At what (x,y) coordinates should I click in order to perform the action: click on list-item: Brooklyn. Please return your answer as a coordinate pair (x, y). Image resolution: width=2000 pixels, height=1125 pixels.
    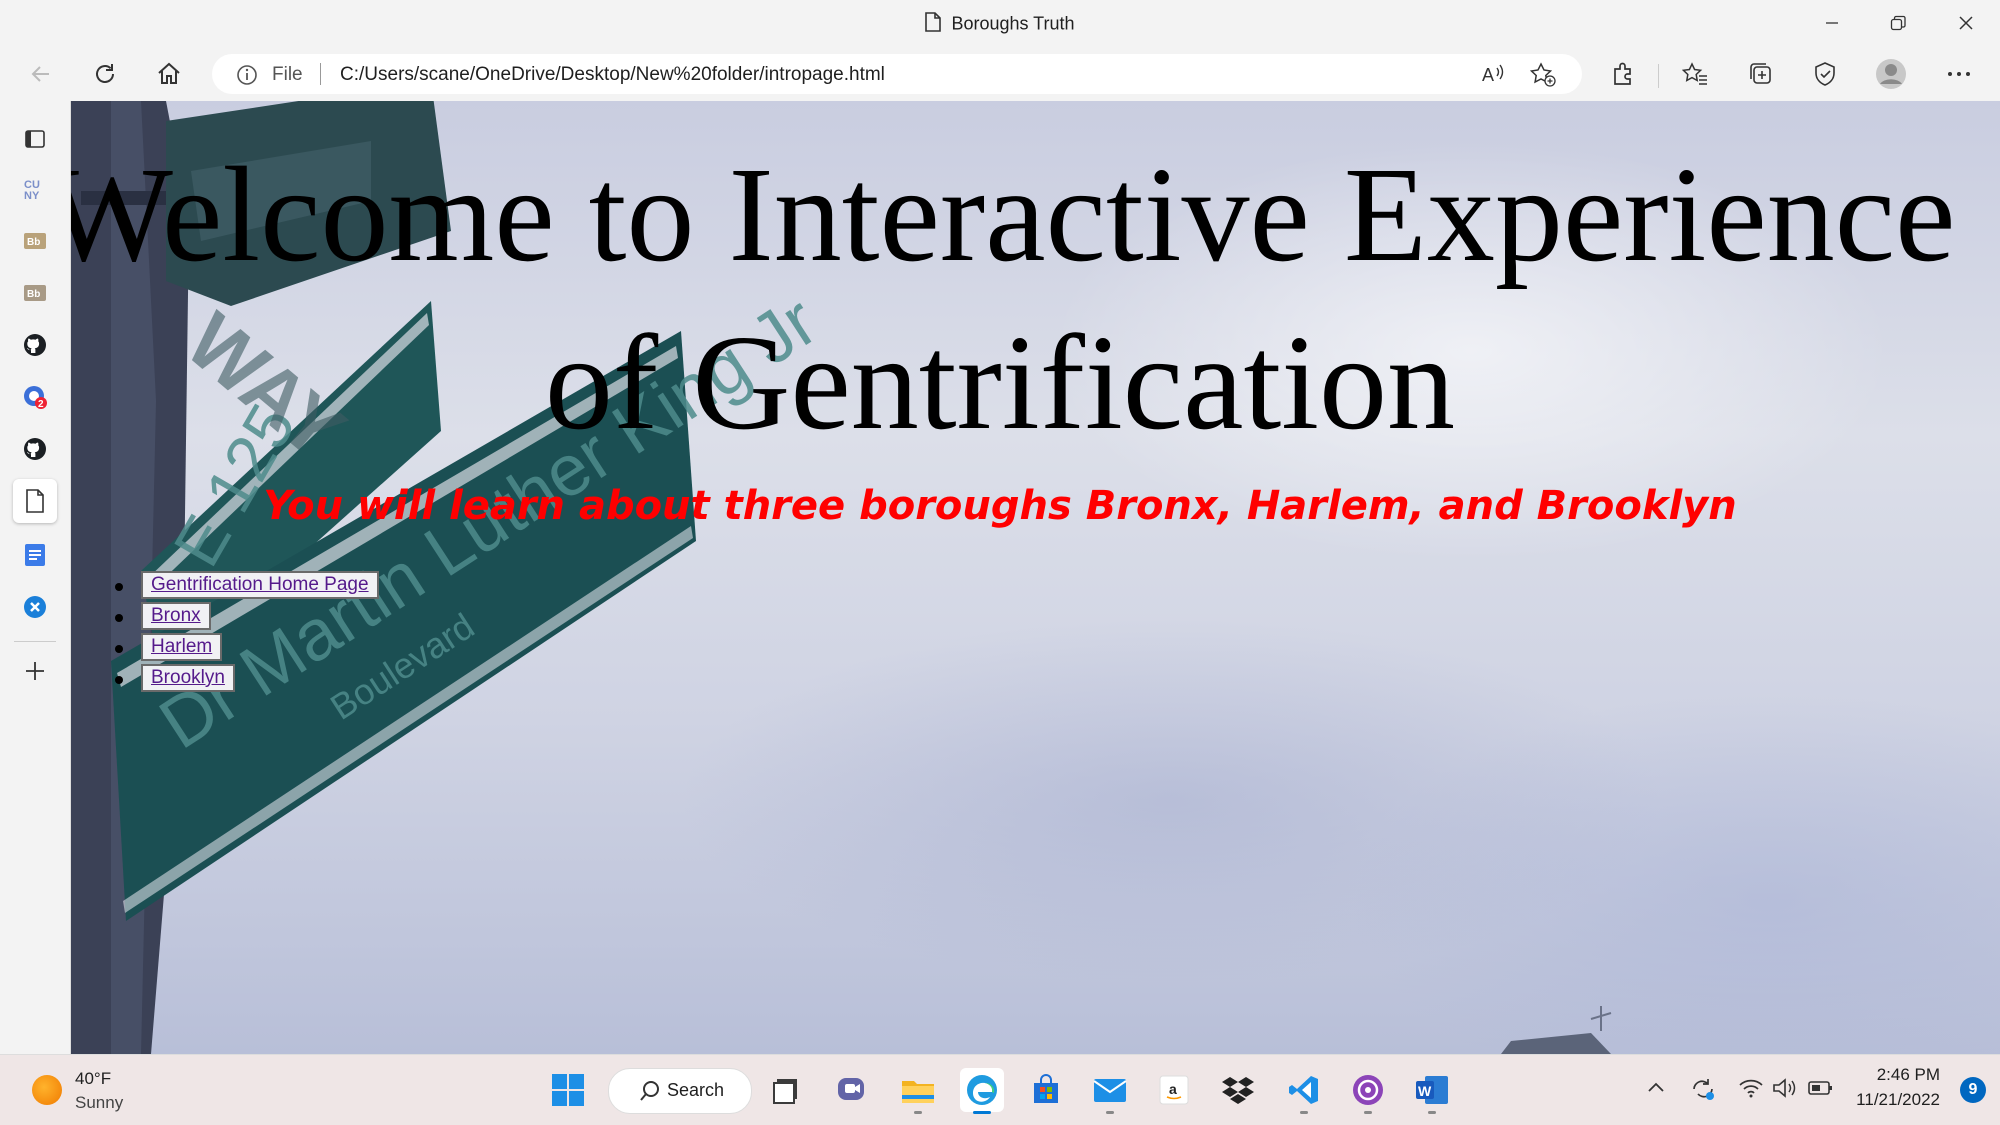
    Looking at the image, I should click on (247, 679).